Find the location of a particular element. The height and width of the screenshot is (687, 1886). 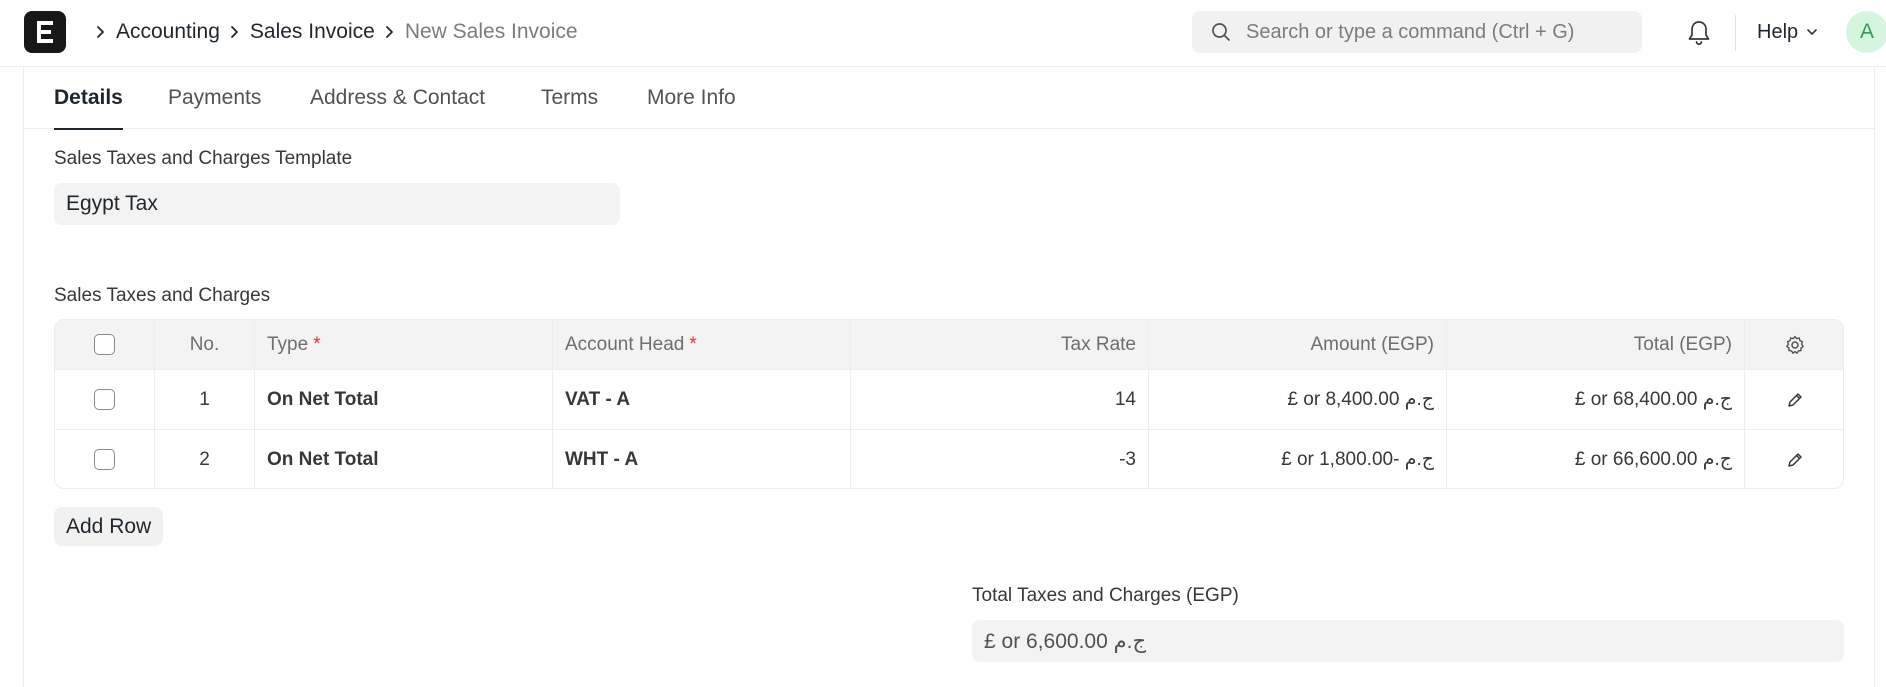

template-label: Sales Taxes and Charges Template is located at coordinates (203, 158).